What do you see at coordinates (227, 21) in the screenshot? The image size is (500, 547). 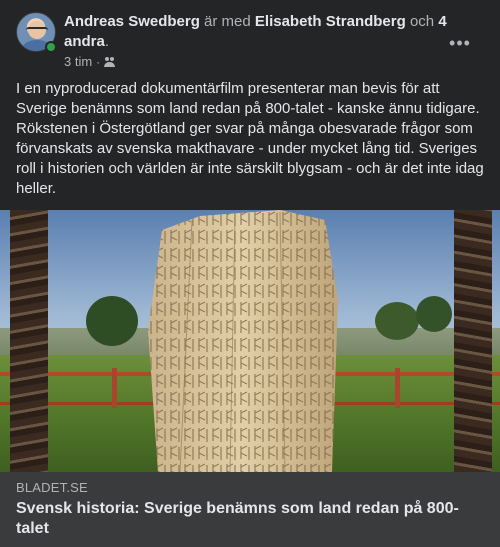 I see `with-text: är med` at bounding box center [227, 21].